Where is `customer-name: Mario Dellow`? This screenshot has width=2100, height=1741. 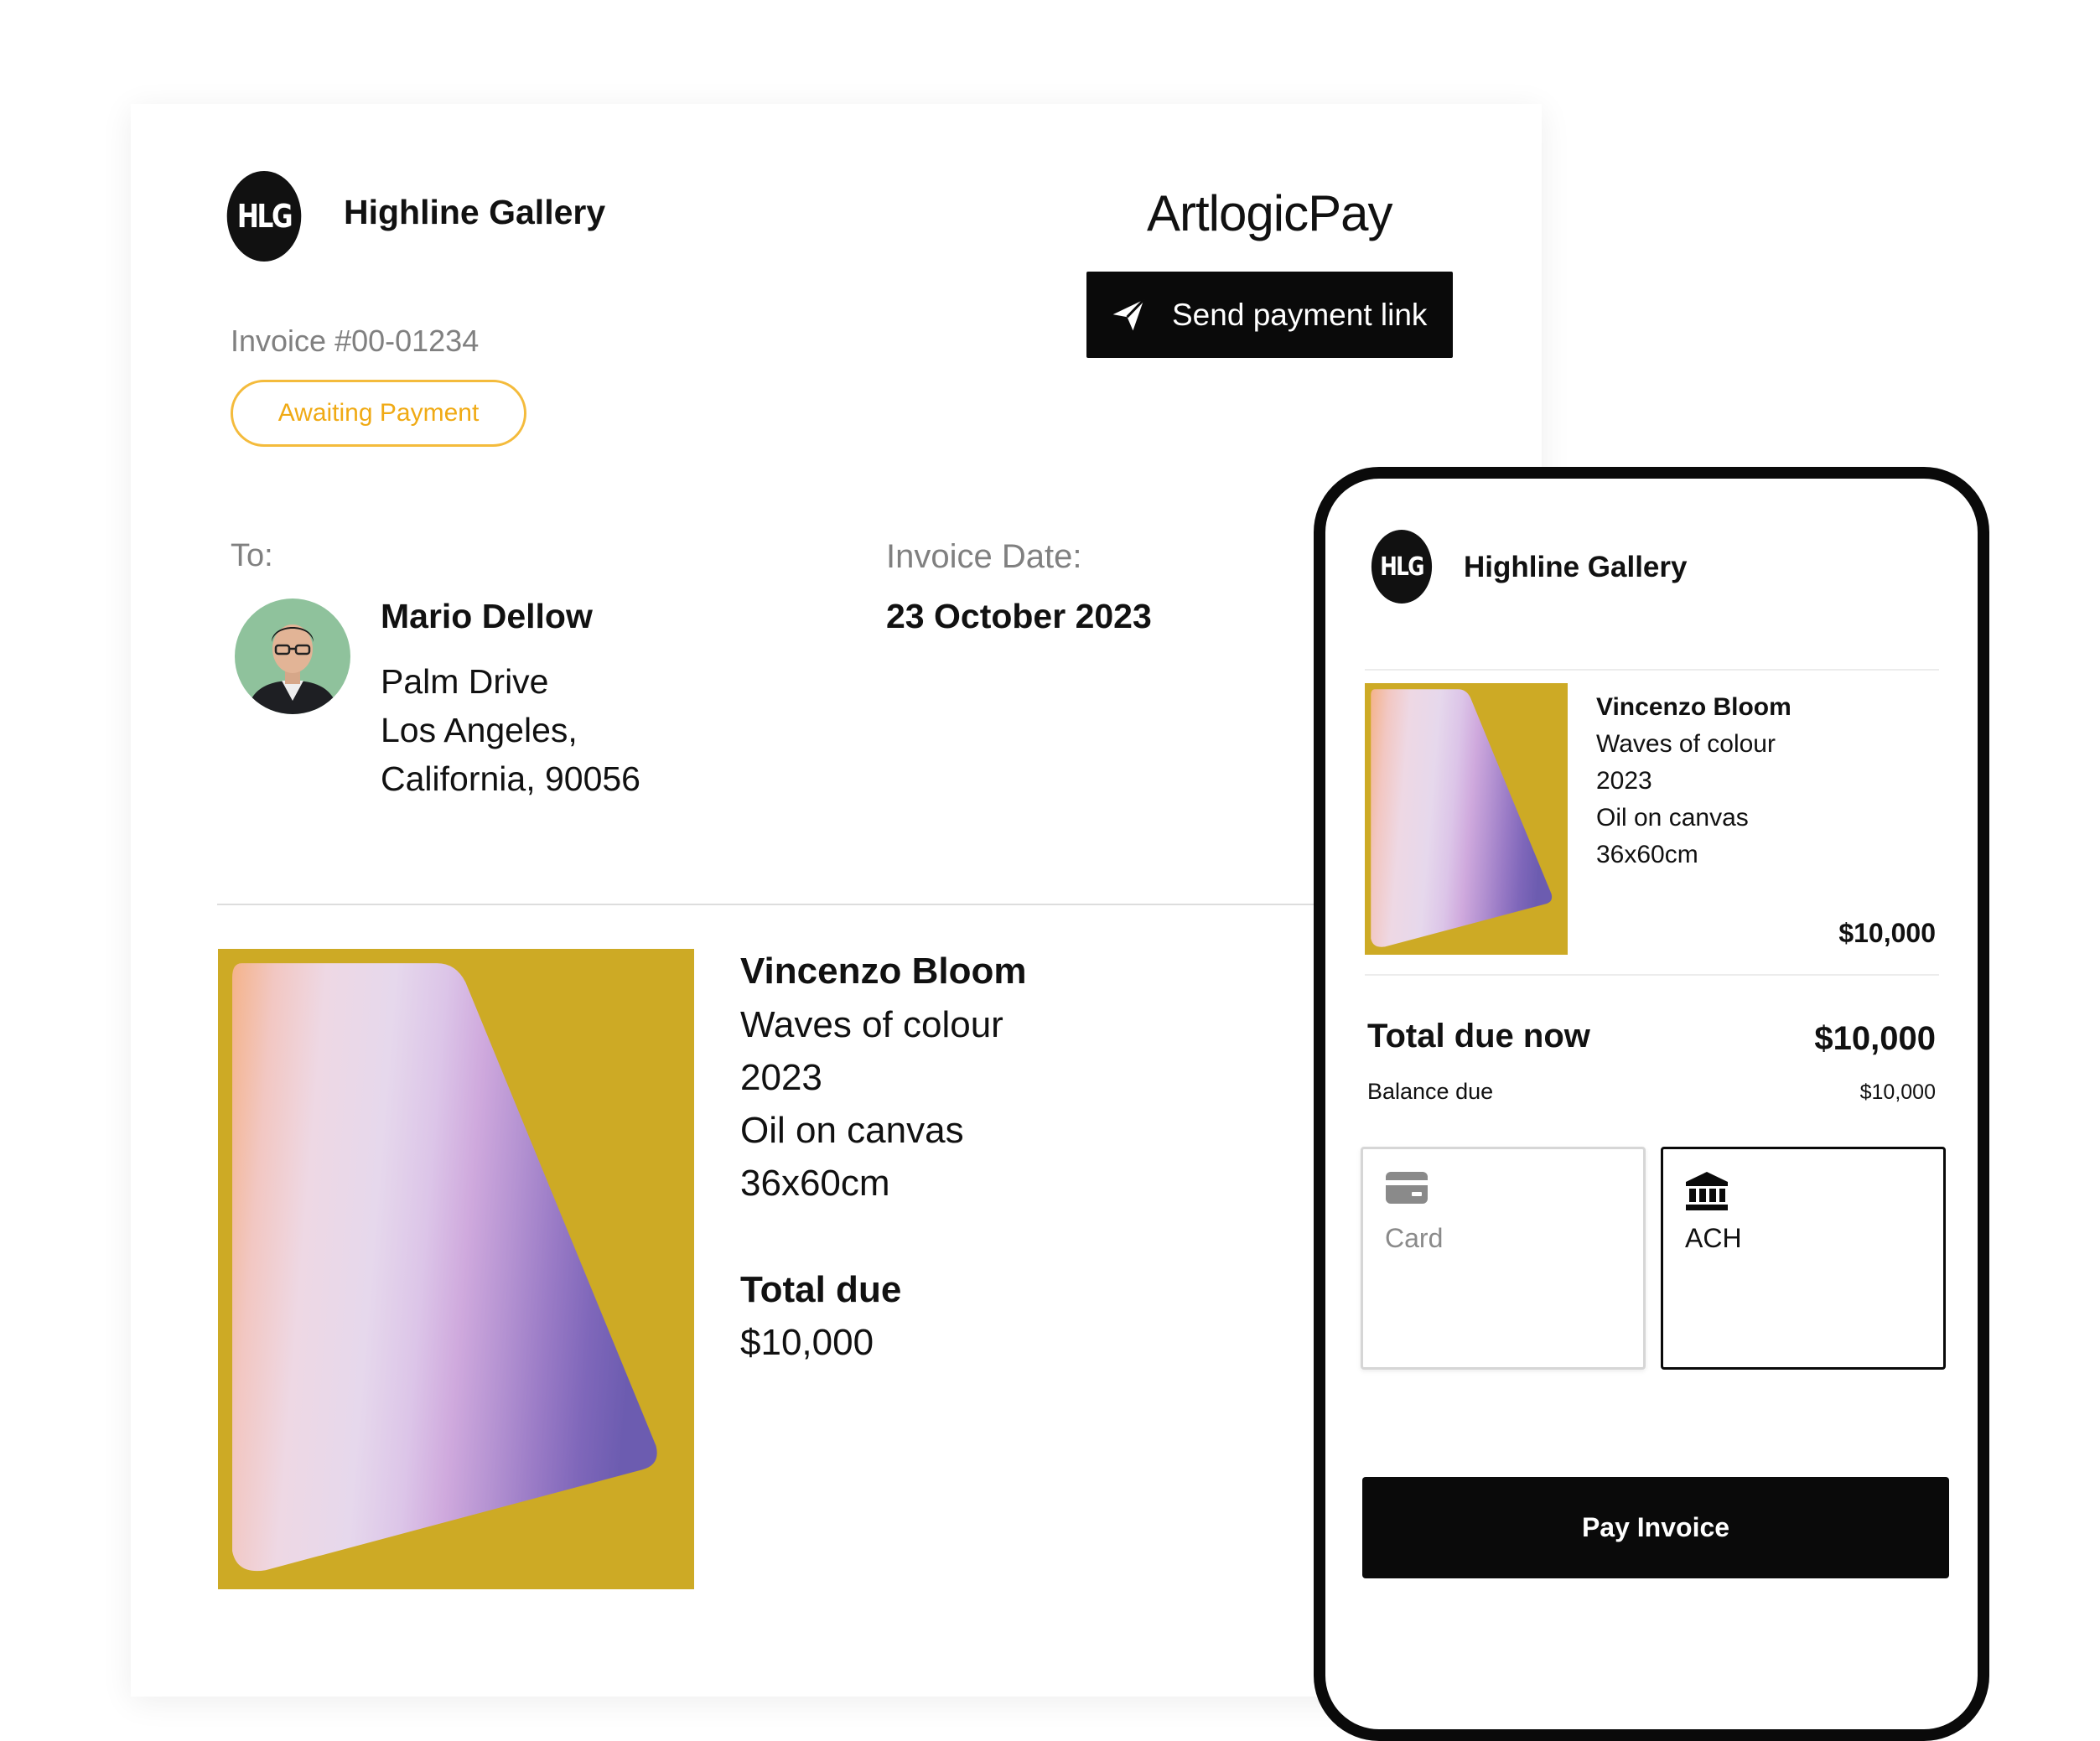 customer-name: Mario Dellow is located at coordinates (487, 616).